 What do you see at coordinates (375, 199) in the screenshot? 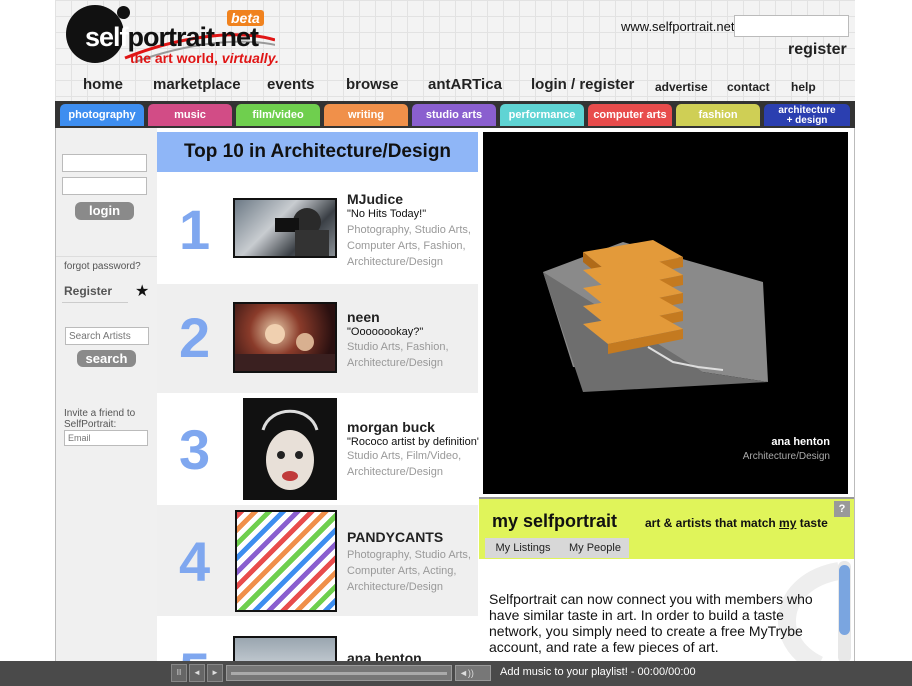
I see `artist-name: MJudice` at bounding box center [375, 199].